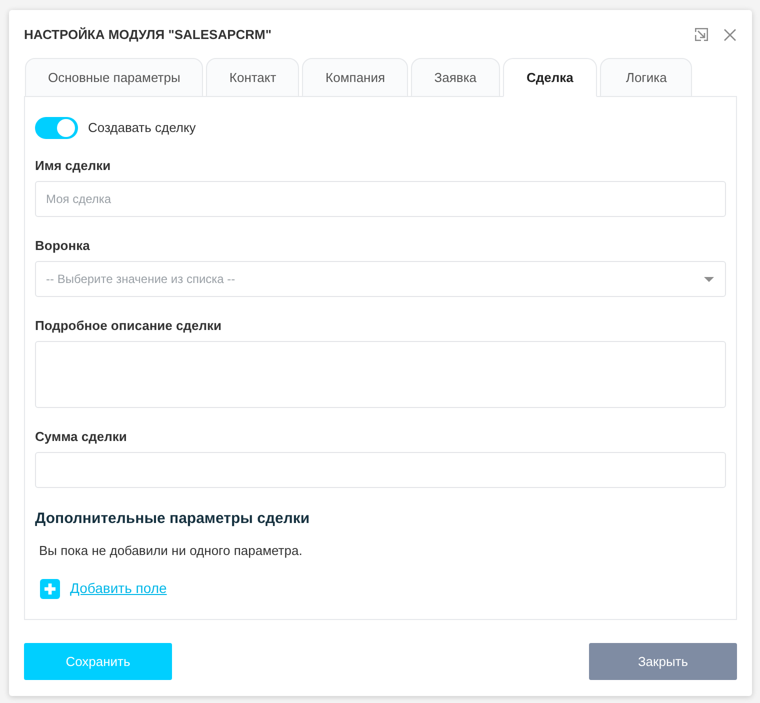 This screenshot has width=760, height=703. I want to click on maximize-icon, so click(701, 34).